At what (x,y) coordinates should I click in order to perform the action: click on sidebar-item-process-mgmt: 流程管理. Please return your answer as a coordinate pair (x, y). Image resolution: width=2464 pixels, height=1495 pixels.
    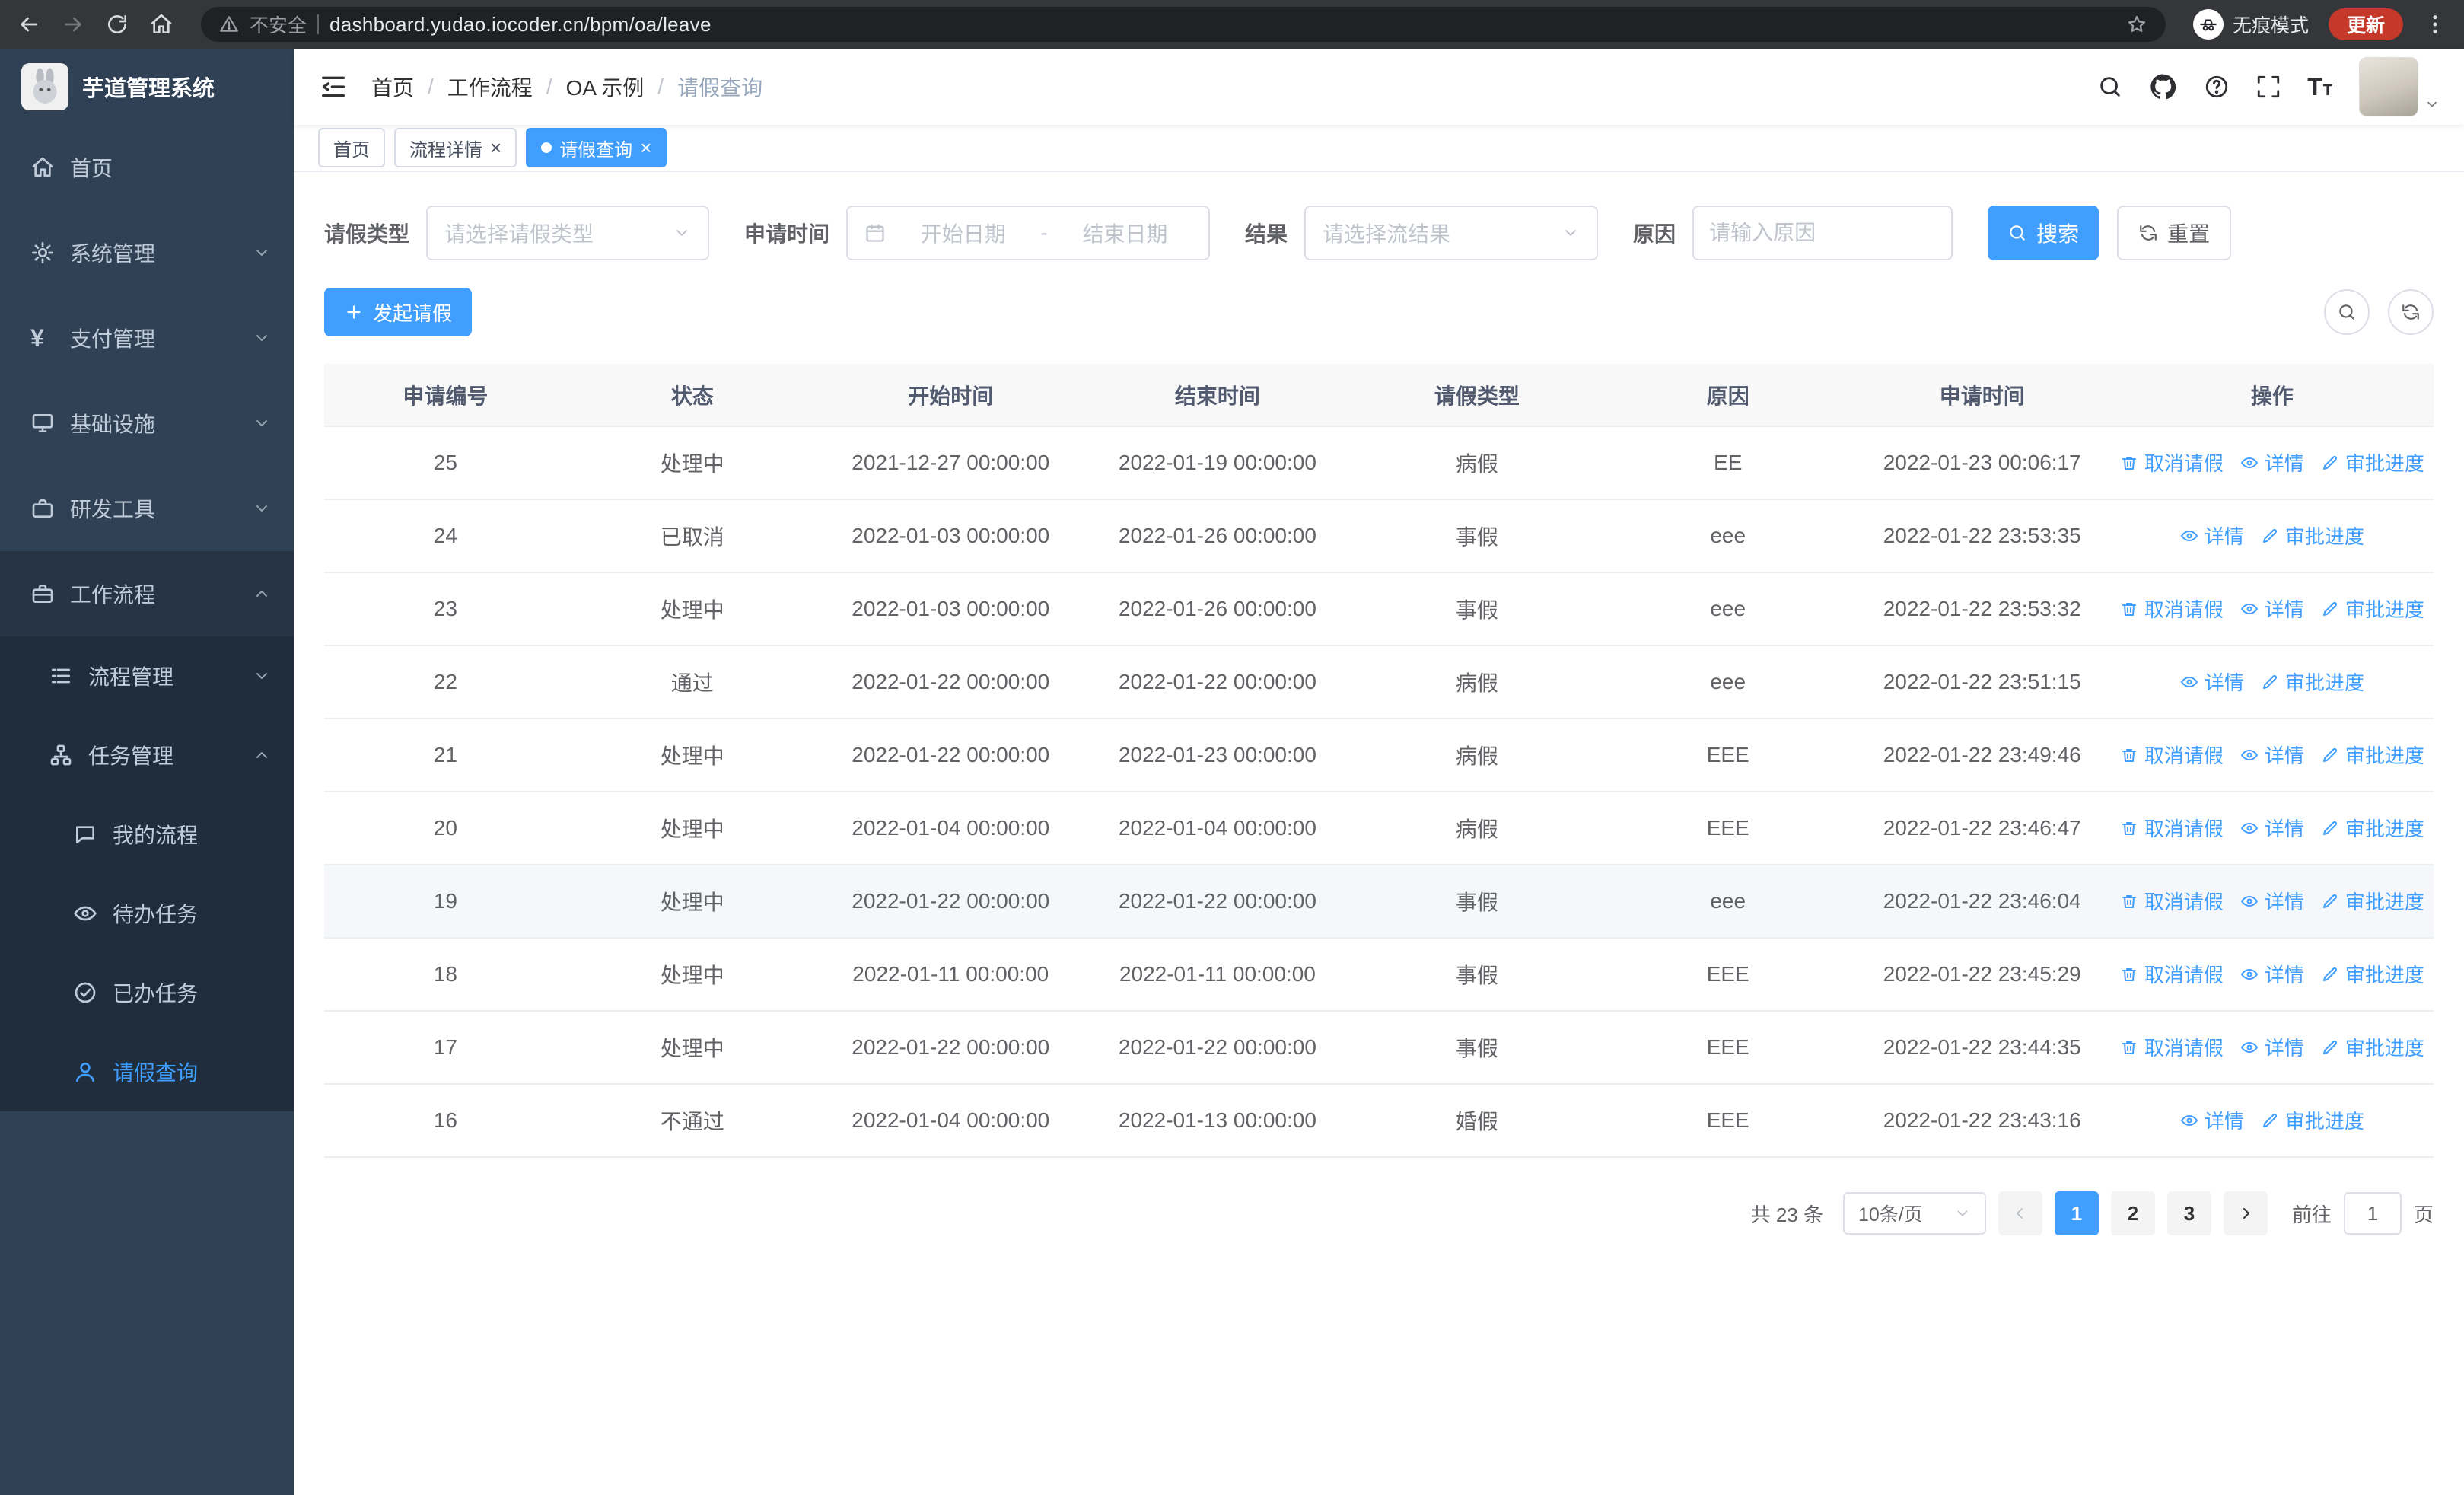
    Looking at the image, I should click on (147, 676).